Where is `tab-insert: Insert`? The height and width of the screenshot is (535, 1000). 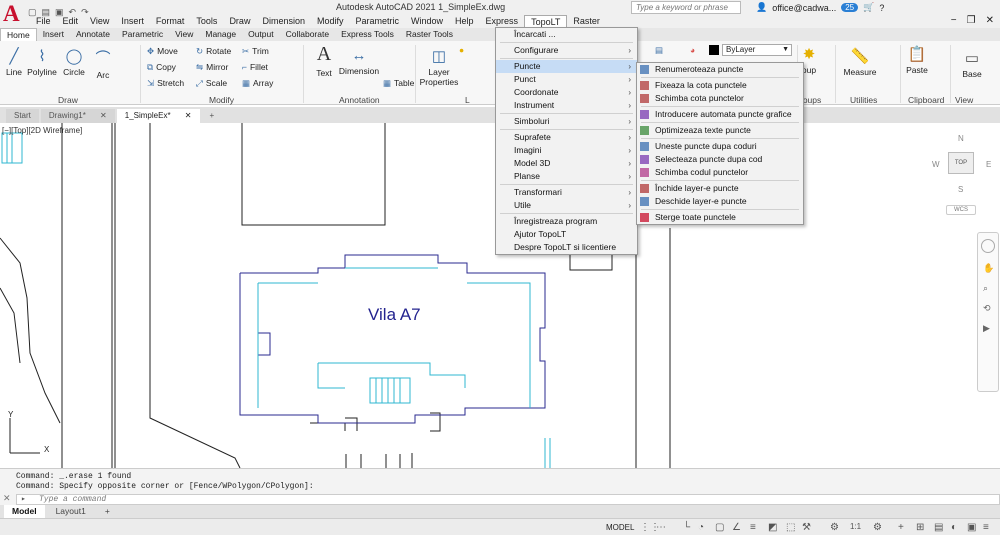
tab-insert: Insert is located at coordinates (53, 34).